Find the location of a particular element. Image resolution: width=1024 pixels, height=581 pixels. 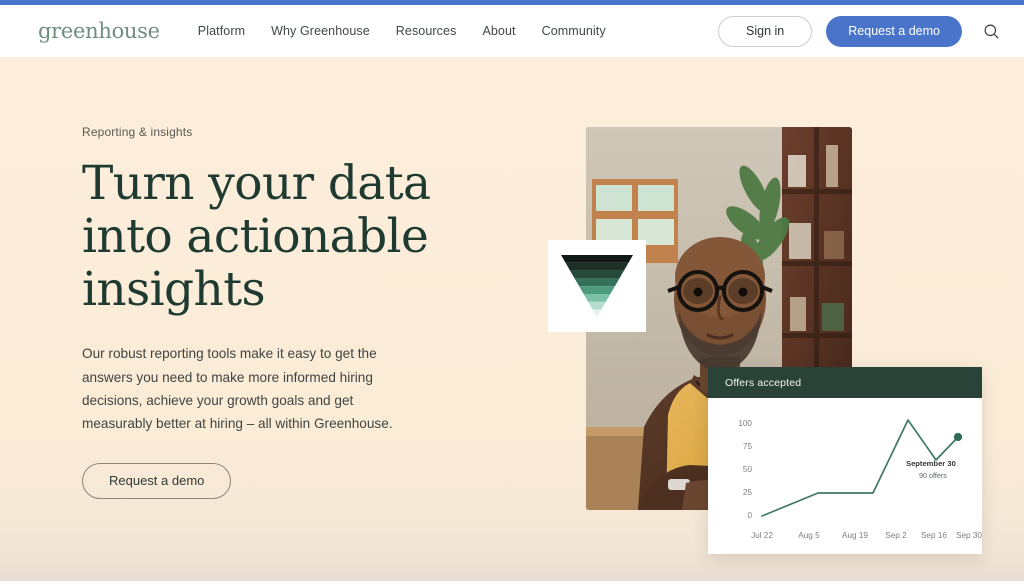

hero-eyebrow: Reporting & insights is located at coordinates (137, 132).